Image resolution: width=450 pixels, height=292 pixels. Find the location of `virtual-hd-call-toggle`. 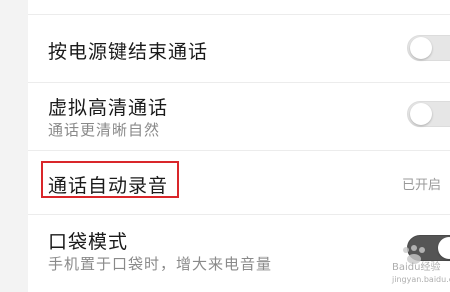

virtual-hd-call-toggle is located at coordinates (428, 114).